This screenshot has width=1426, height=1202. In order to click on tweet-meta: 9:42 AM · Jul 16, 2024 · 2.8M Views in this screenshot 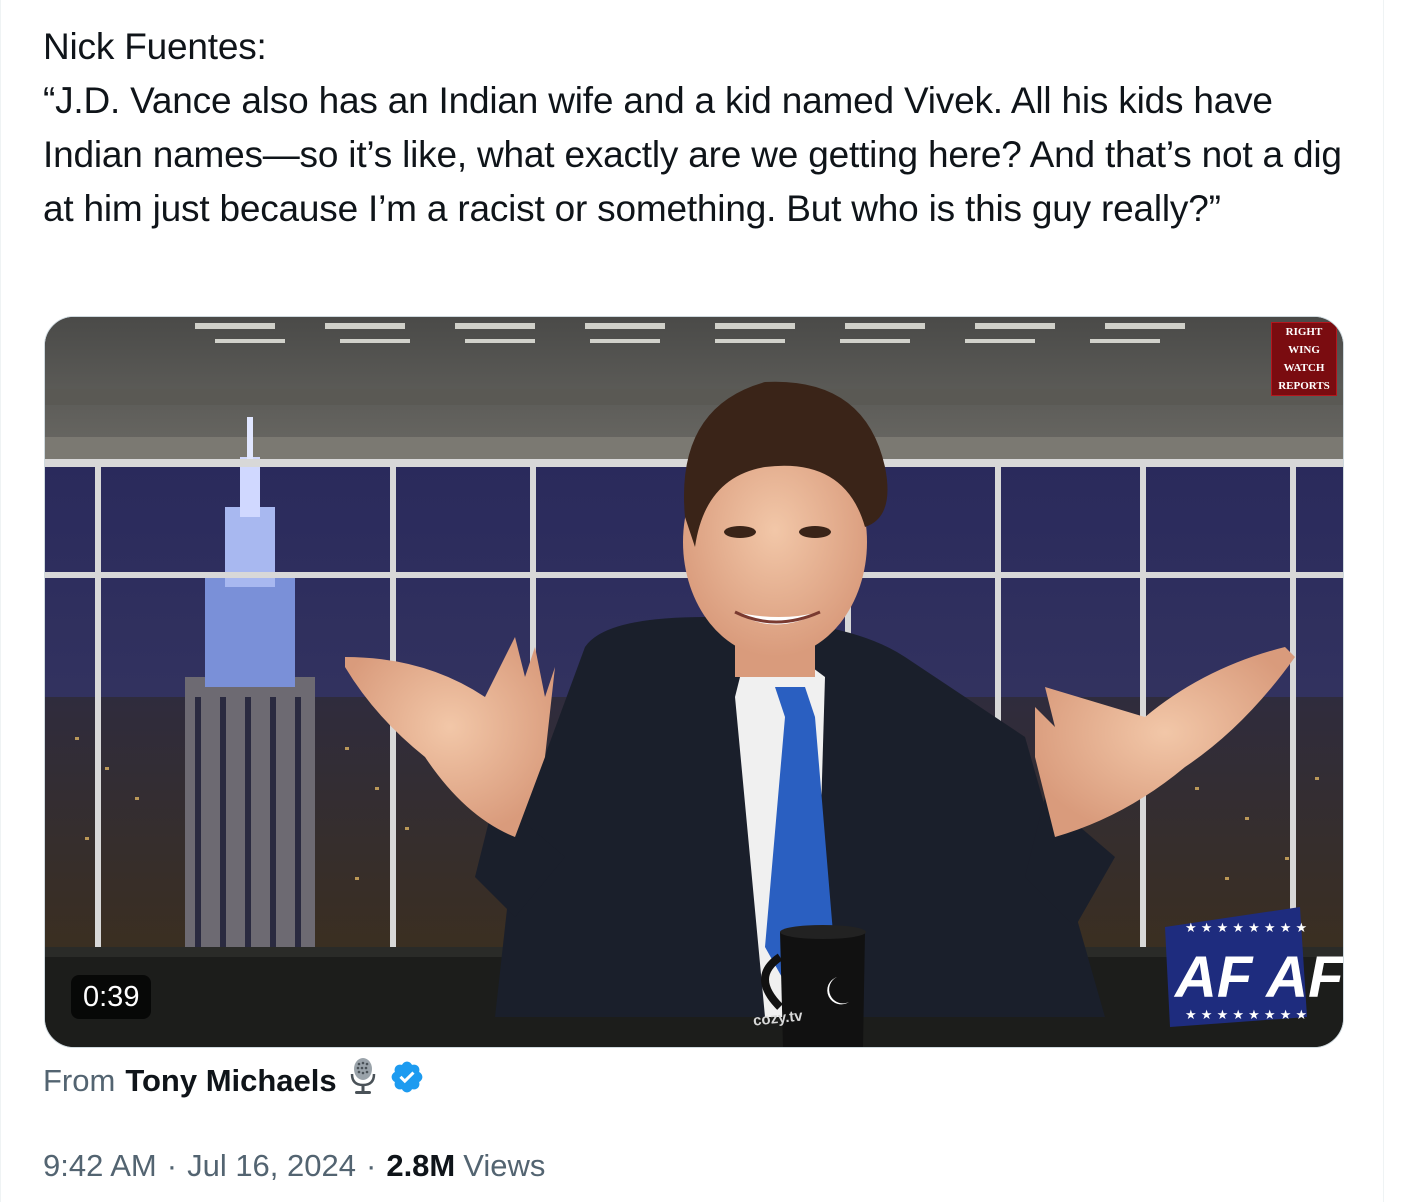, I will do `click(294, 1166)`.